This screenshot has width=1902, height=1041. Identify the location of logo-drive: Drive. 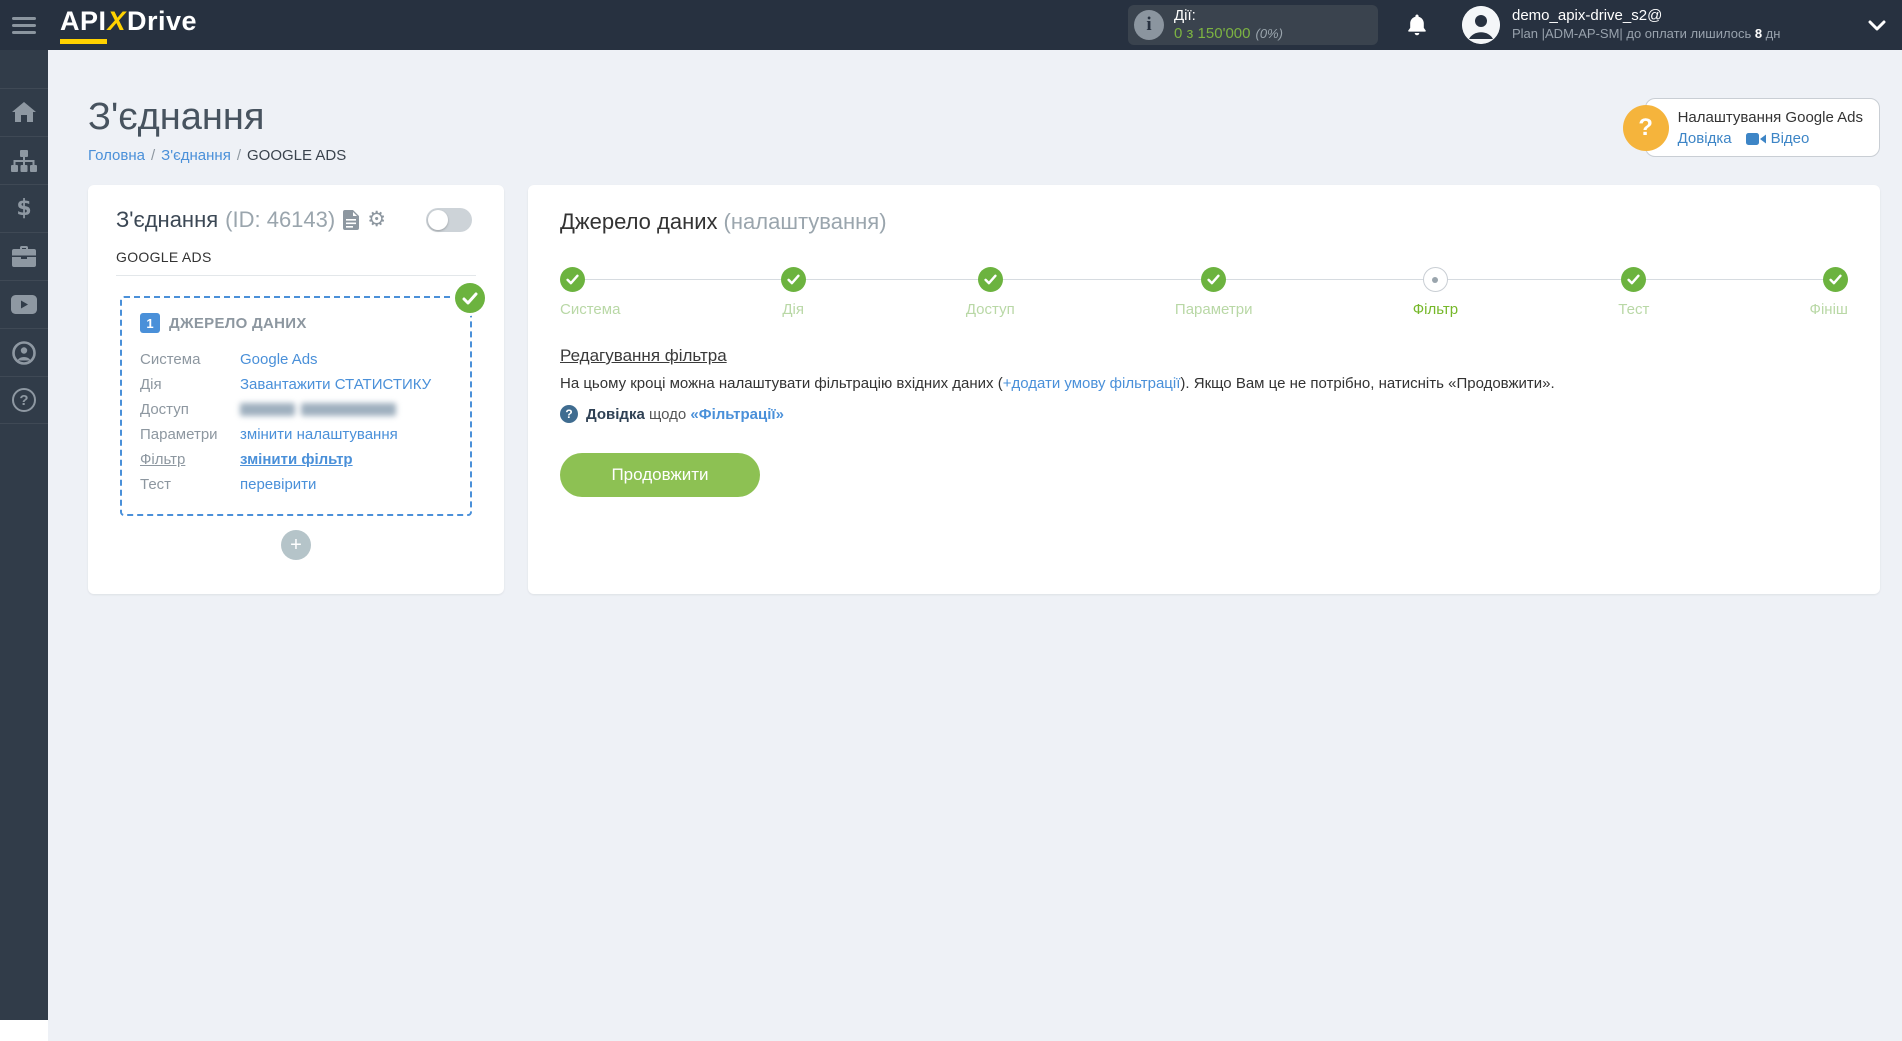
(162, 21).